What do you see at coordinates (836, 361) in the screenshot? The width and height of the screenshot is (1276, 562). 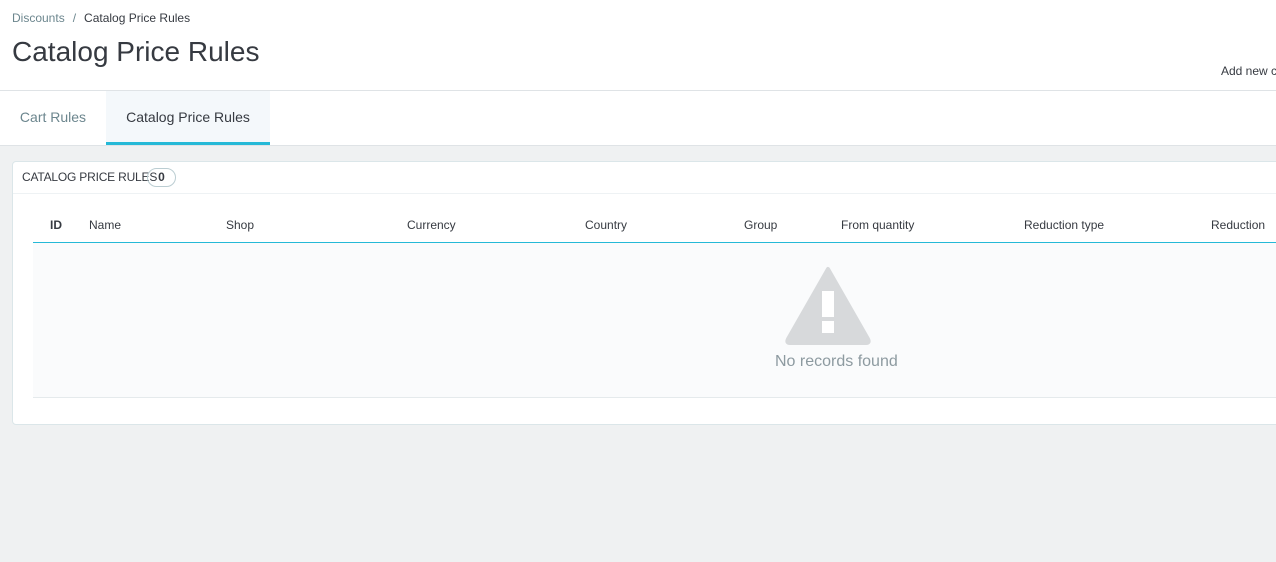 I see `empty-state-message: No records found` at bounding box center [836, 361].